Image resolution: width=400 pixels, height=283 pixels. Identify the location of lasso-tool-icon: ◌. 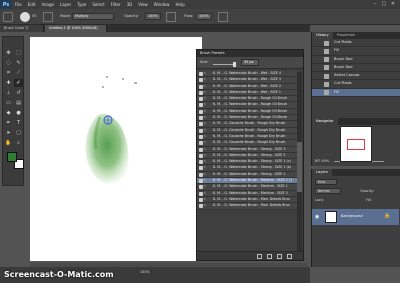
(8, 63).